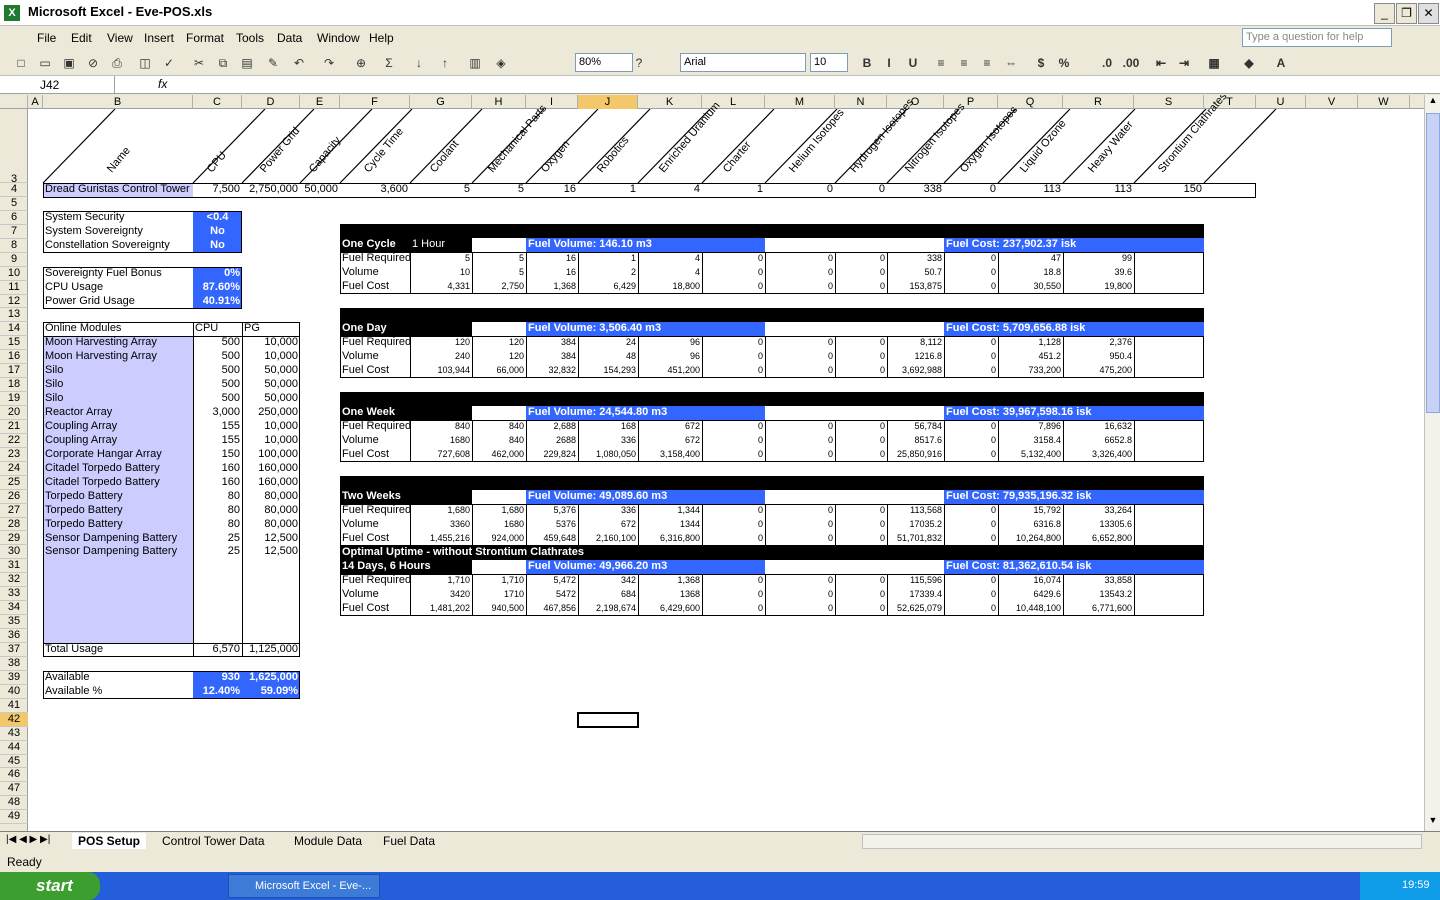 This screenshot has width=1440, height=900. Describe the element at coordinates (14, 232) in the screenshot. I see `row-header-7: 7` at that location.